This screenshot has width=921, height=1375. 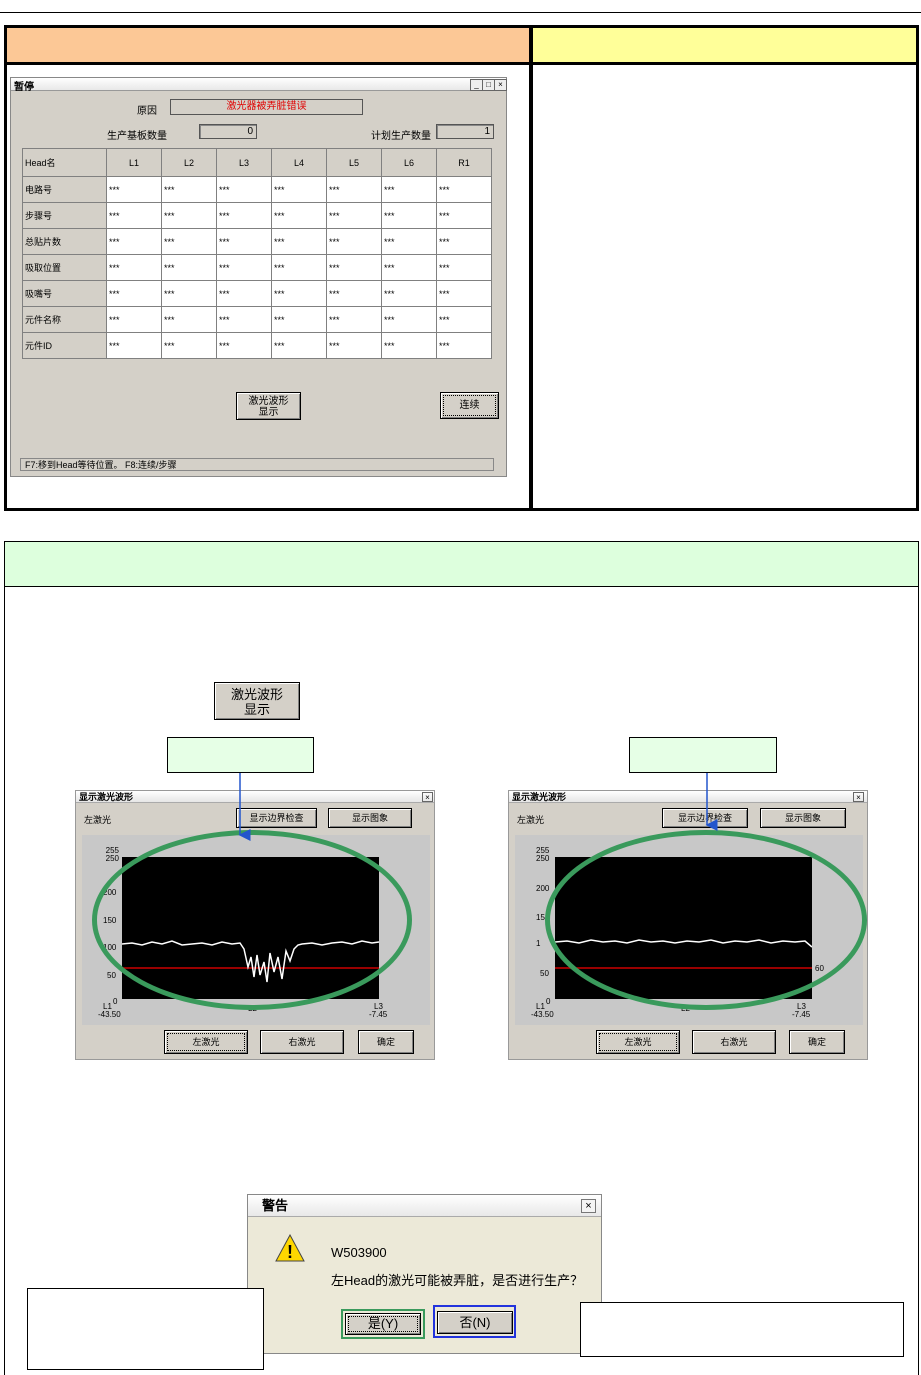 I want to click on note-box-left, so click(x=145, y=1329).